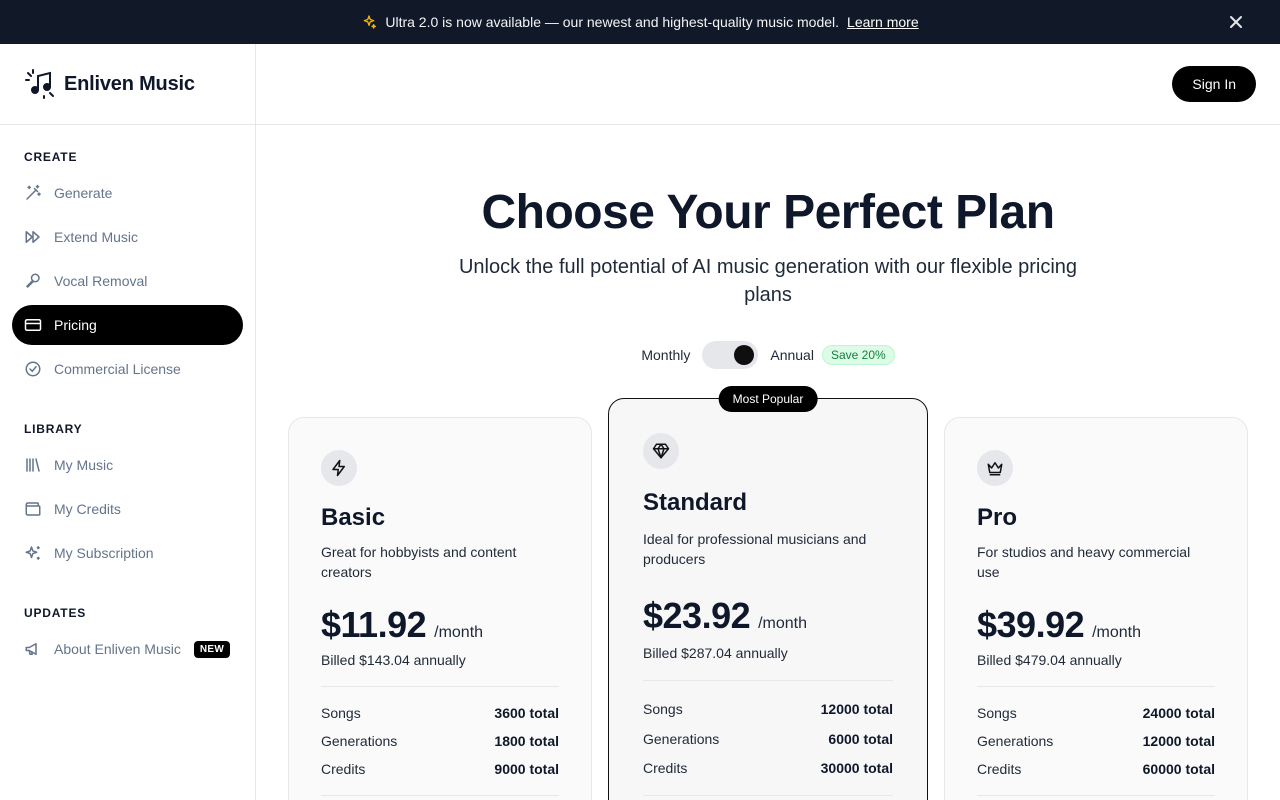  What do you see at coordinates (995, 468) in the screenshot?
I see `crown-icon` at bounding box center [995, 468].